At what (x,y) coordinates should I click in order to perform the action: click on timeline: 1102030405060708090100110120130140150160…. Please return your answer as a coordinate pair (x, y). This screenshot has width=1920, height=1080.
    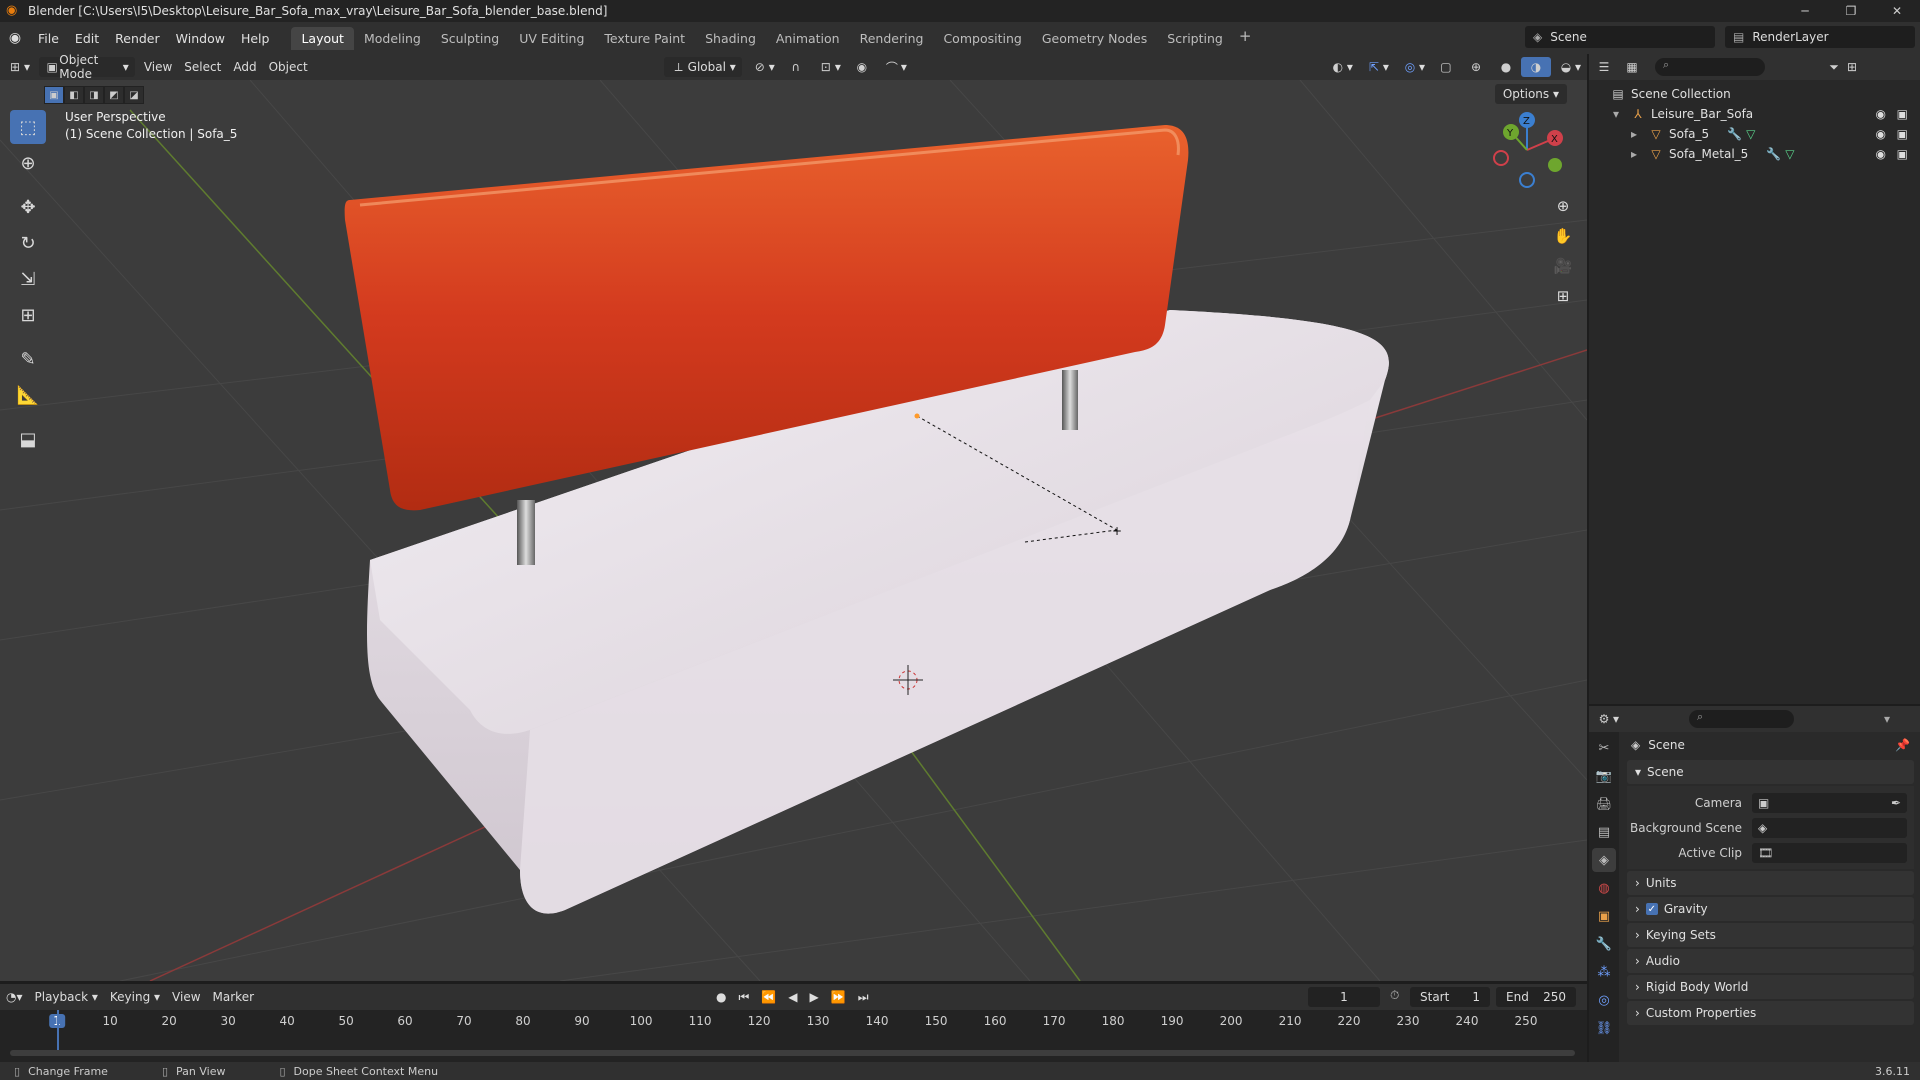
    Looking at the image, I should click on (793, 1036).